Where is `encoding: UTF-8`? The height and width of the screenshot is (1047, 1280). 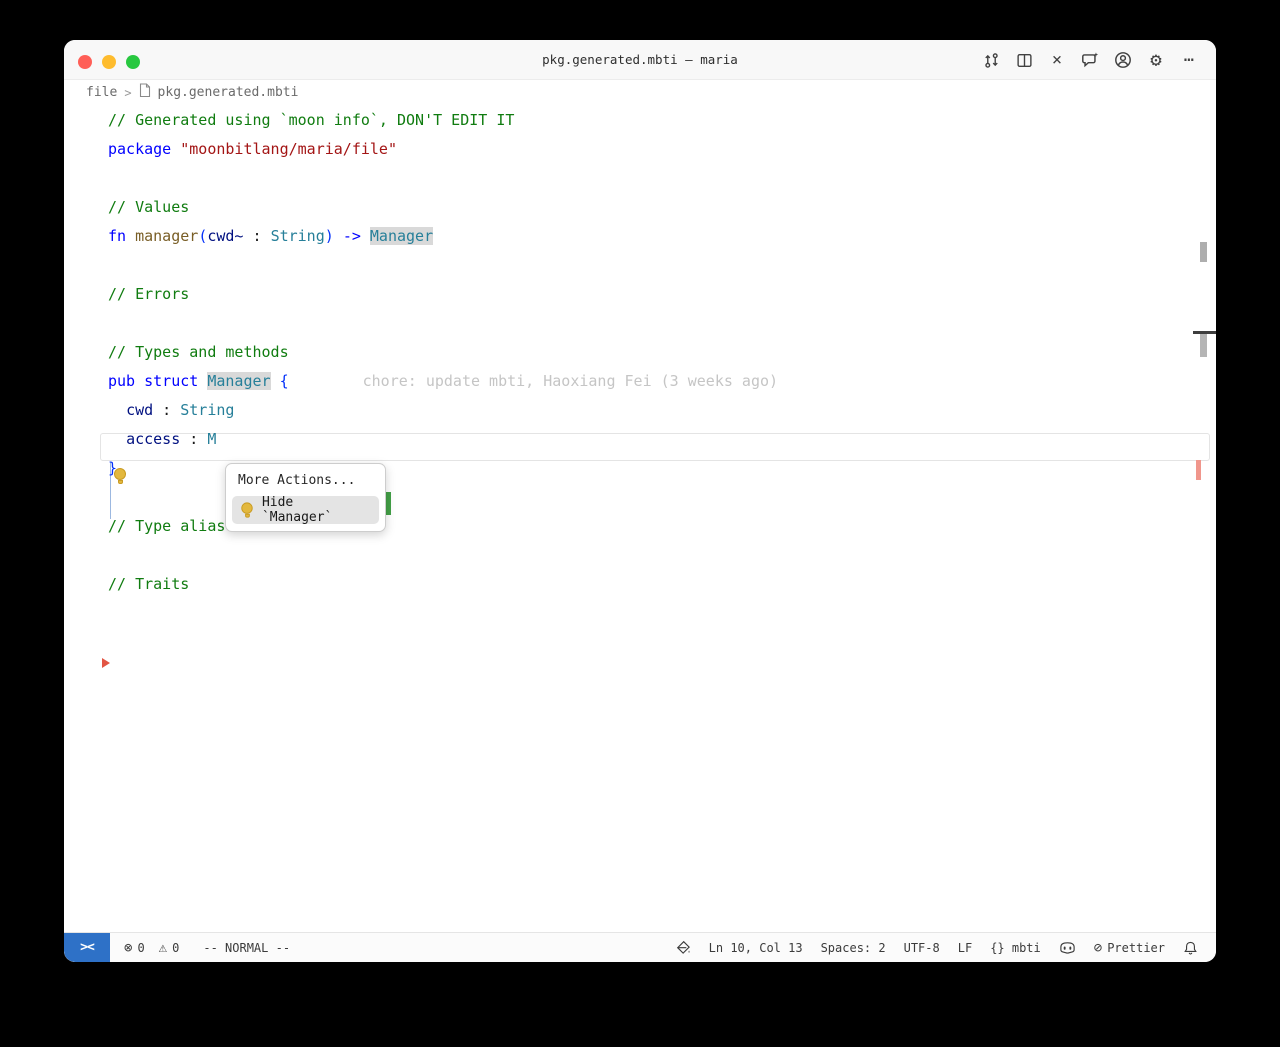
encoding: UTF-8 is located at coordinates (922, 948).